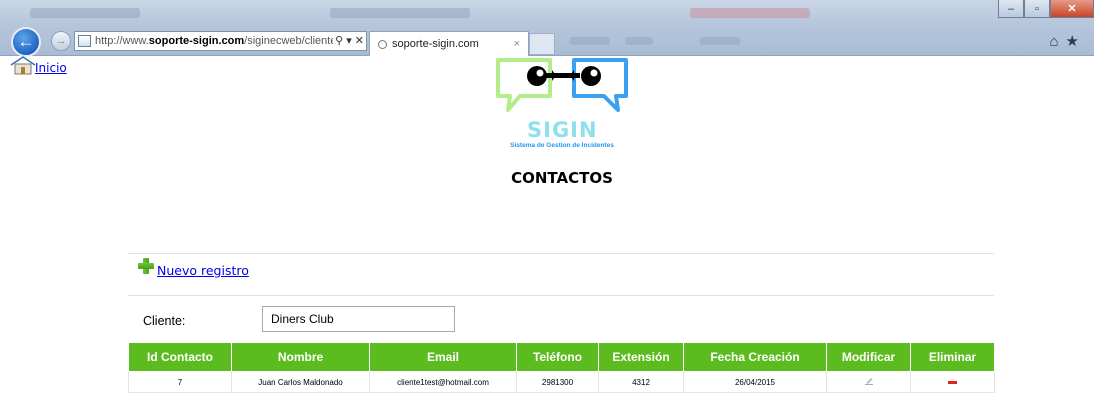 This screenshot has width=1094, height=393. What do you see at coordinates (180, 382) in the screenshot?
I see `cell-id: 7` at bounding box center [180, 382].